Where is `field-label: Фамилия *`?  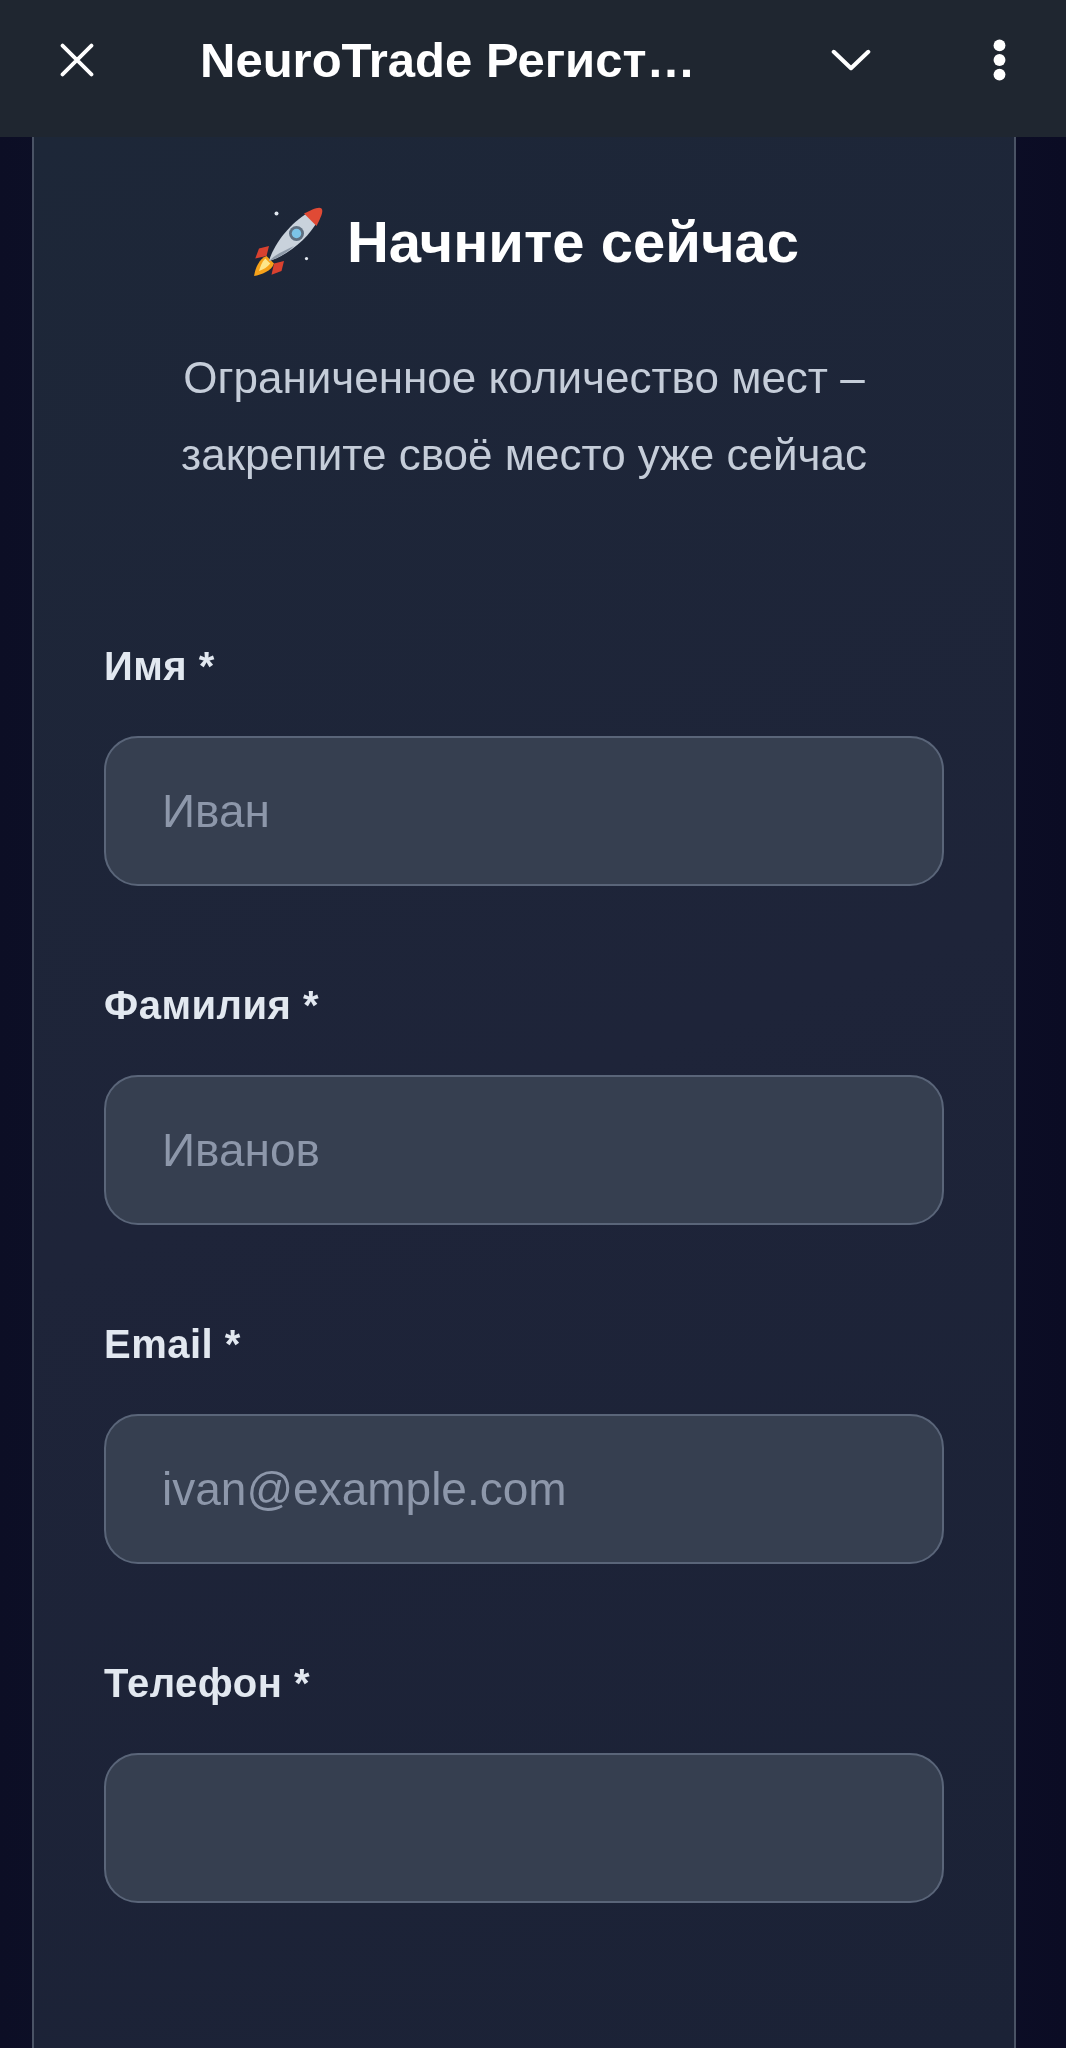
field-label: Фамилия * is located at coordinates (212, 1005).